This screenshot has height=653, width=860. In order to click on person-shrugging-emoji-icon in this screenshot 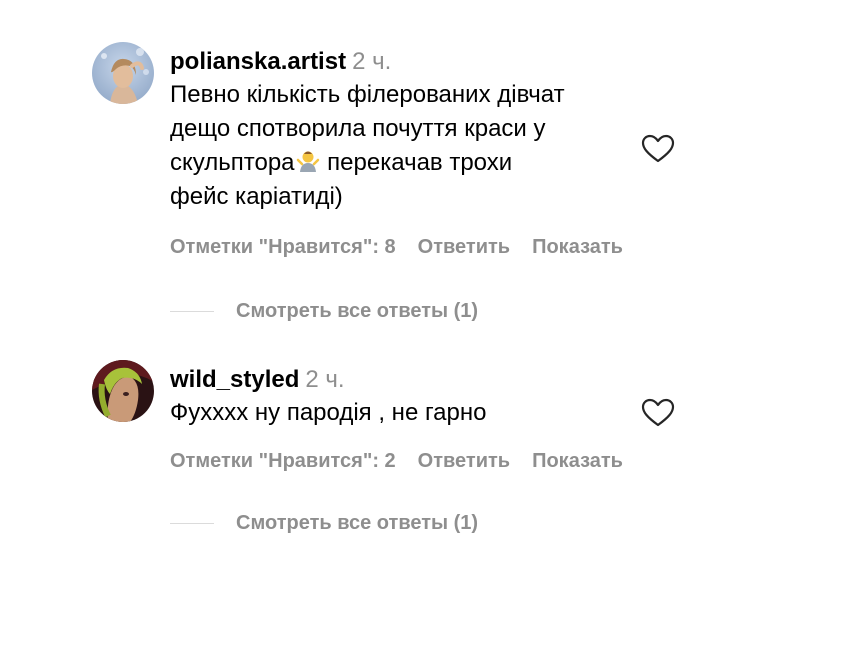, I will do `click(308, 161)`.